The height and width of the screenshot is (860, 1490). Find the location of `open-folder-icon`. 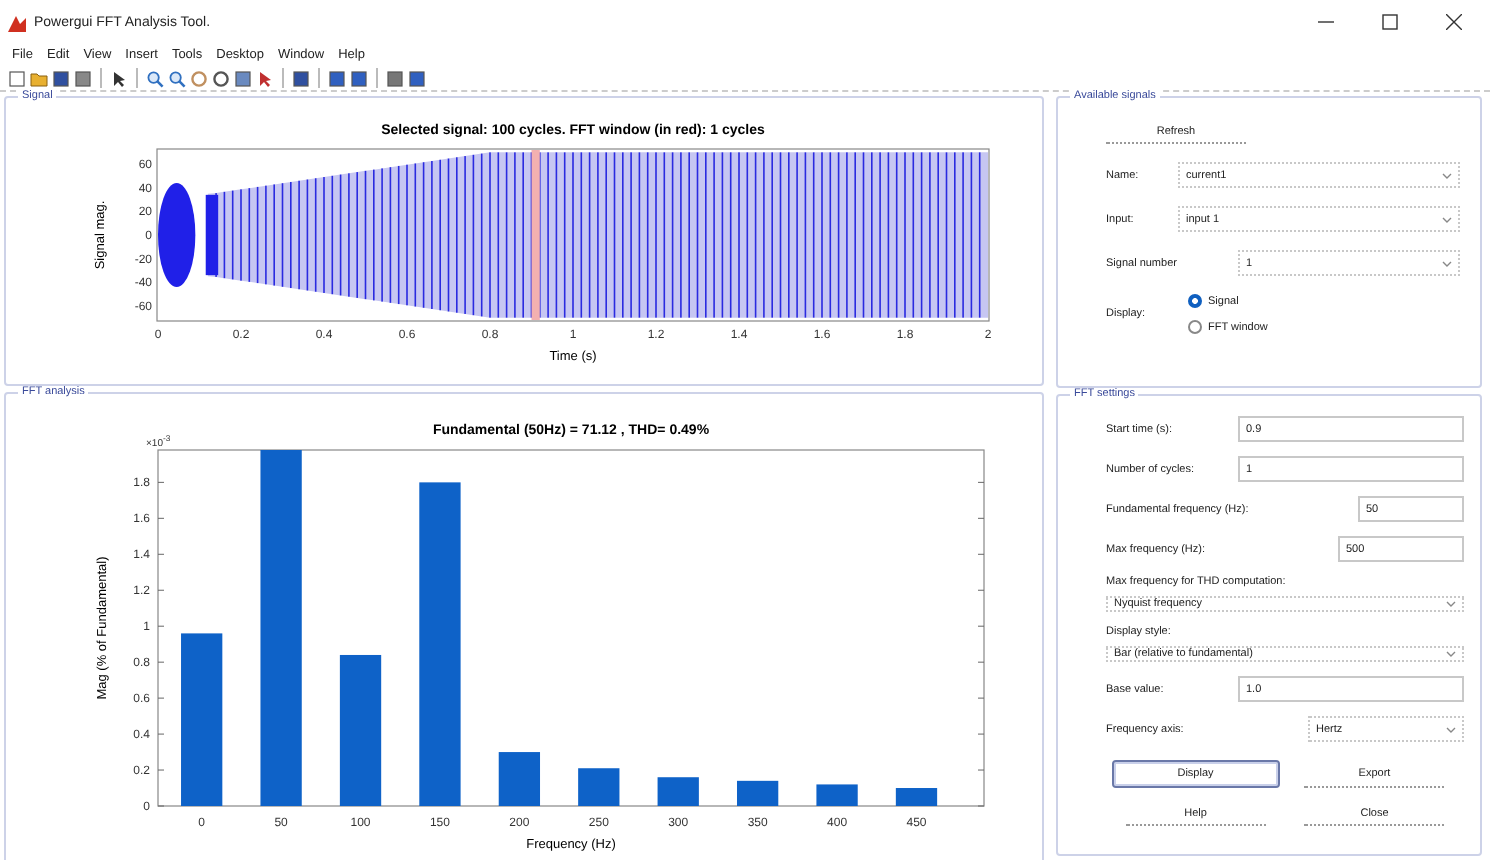

open-folder-icon is located at coordinates (39, 78).